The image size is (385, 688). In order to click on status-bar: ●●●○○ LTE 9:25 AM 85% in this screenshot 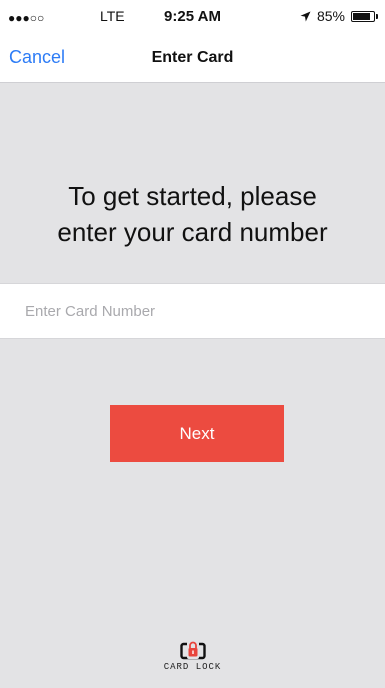, I will do `click(192, 19)`.